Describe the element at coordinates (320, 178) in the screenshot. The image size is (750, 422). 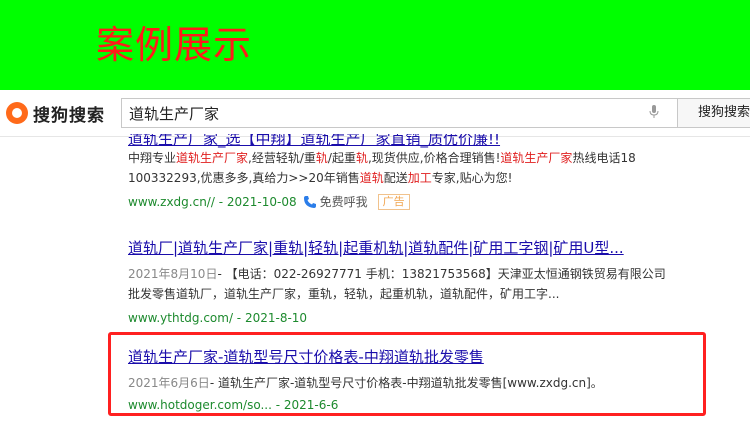
I see `result-snippet-line: 100332293,优惠多多,真给力>>20年销售道轨配送加工专家,贴心为您!` at that location.